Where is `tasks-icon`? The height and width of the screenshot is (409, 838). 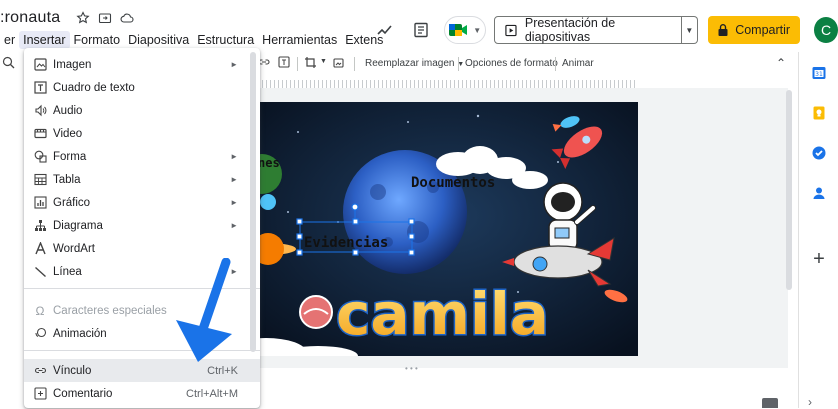
tasks-icon is located at coordinates (819, 153).